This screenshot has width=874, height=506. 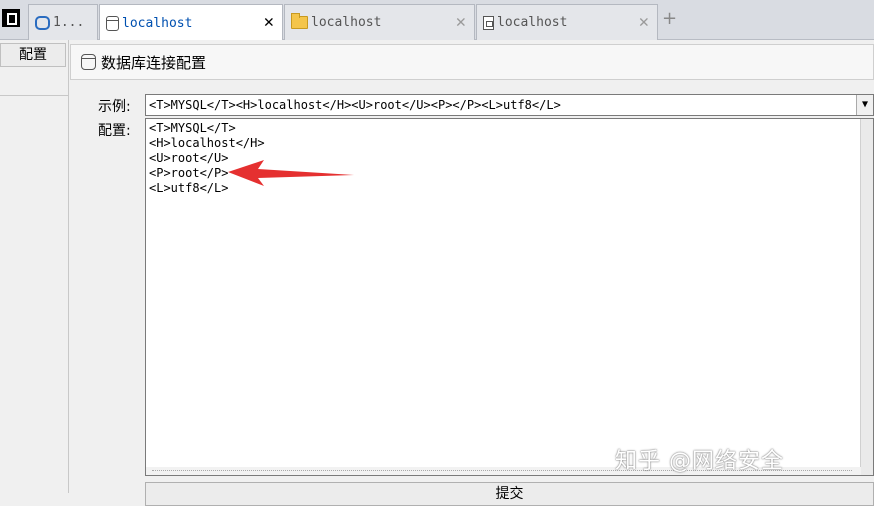 What do you see at coordinates (699, 461) in the screenshot?
I see `watermark: 知乎 @网络安全` at bounding box center [699, 461].